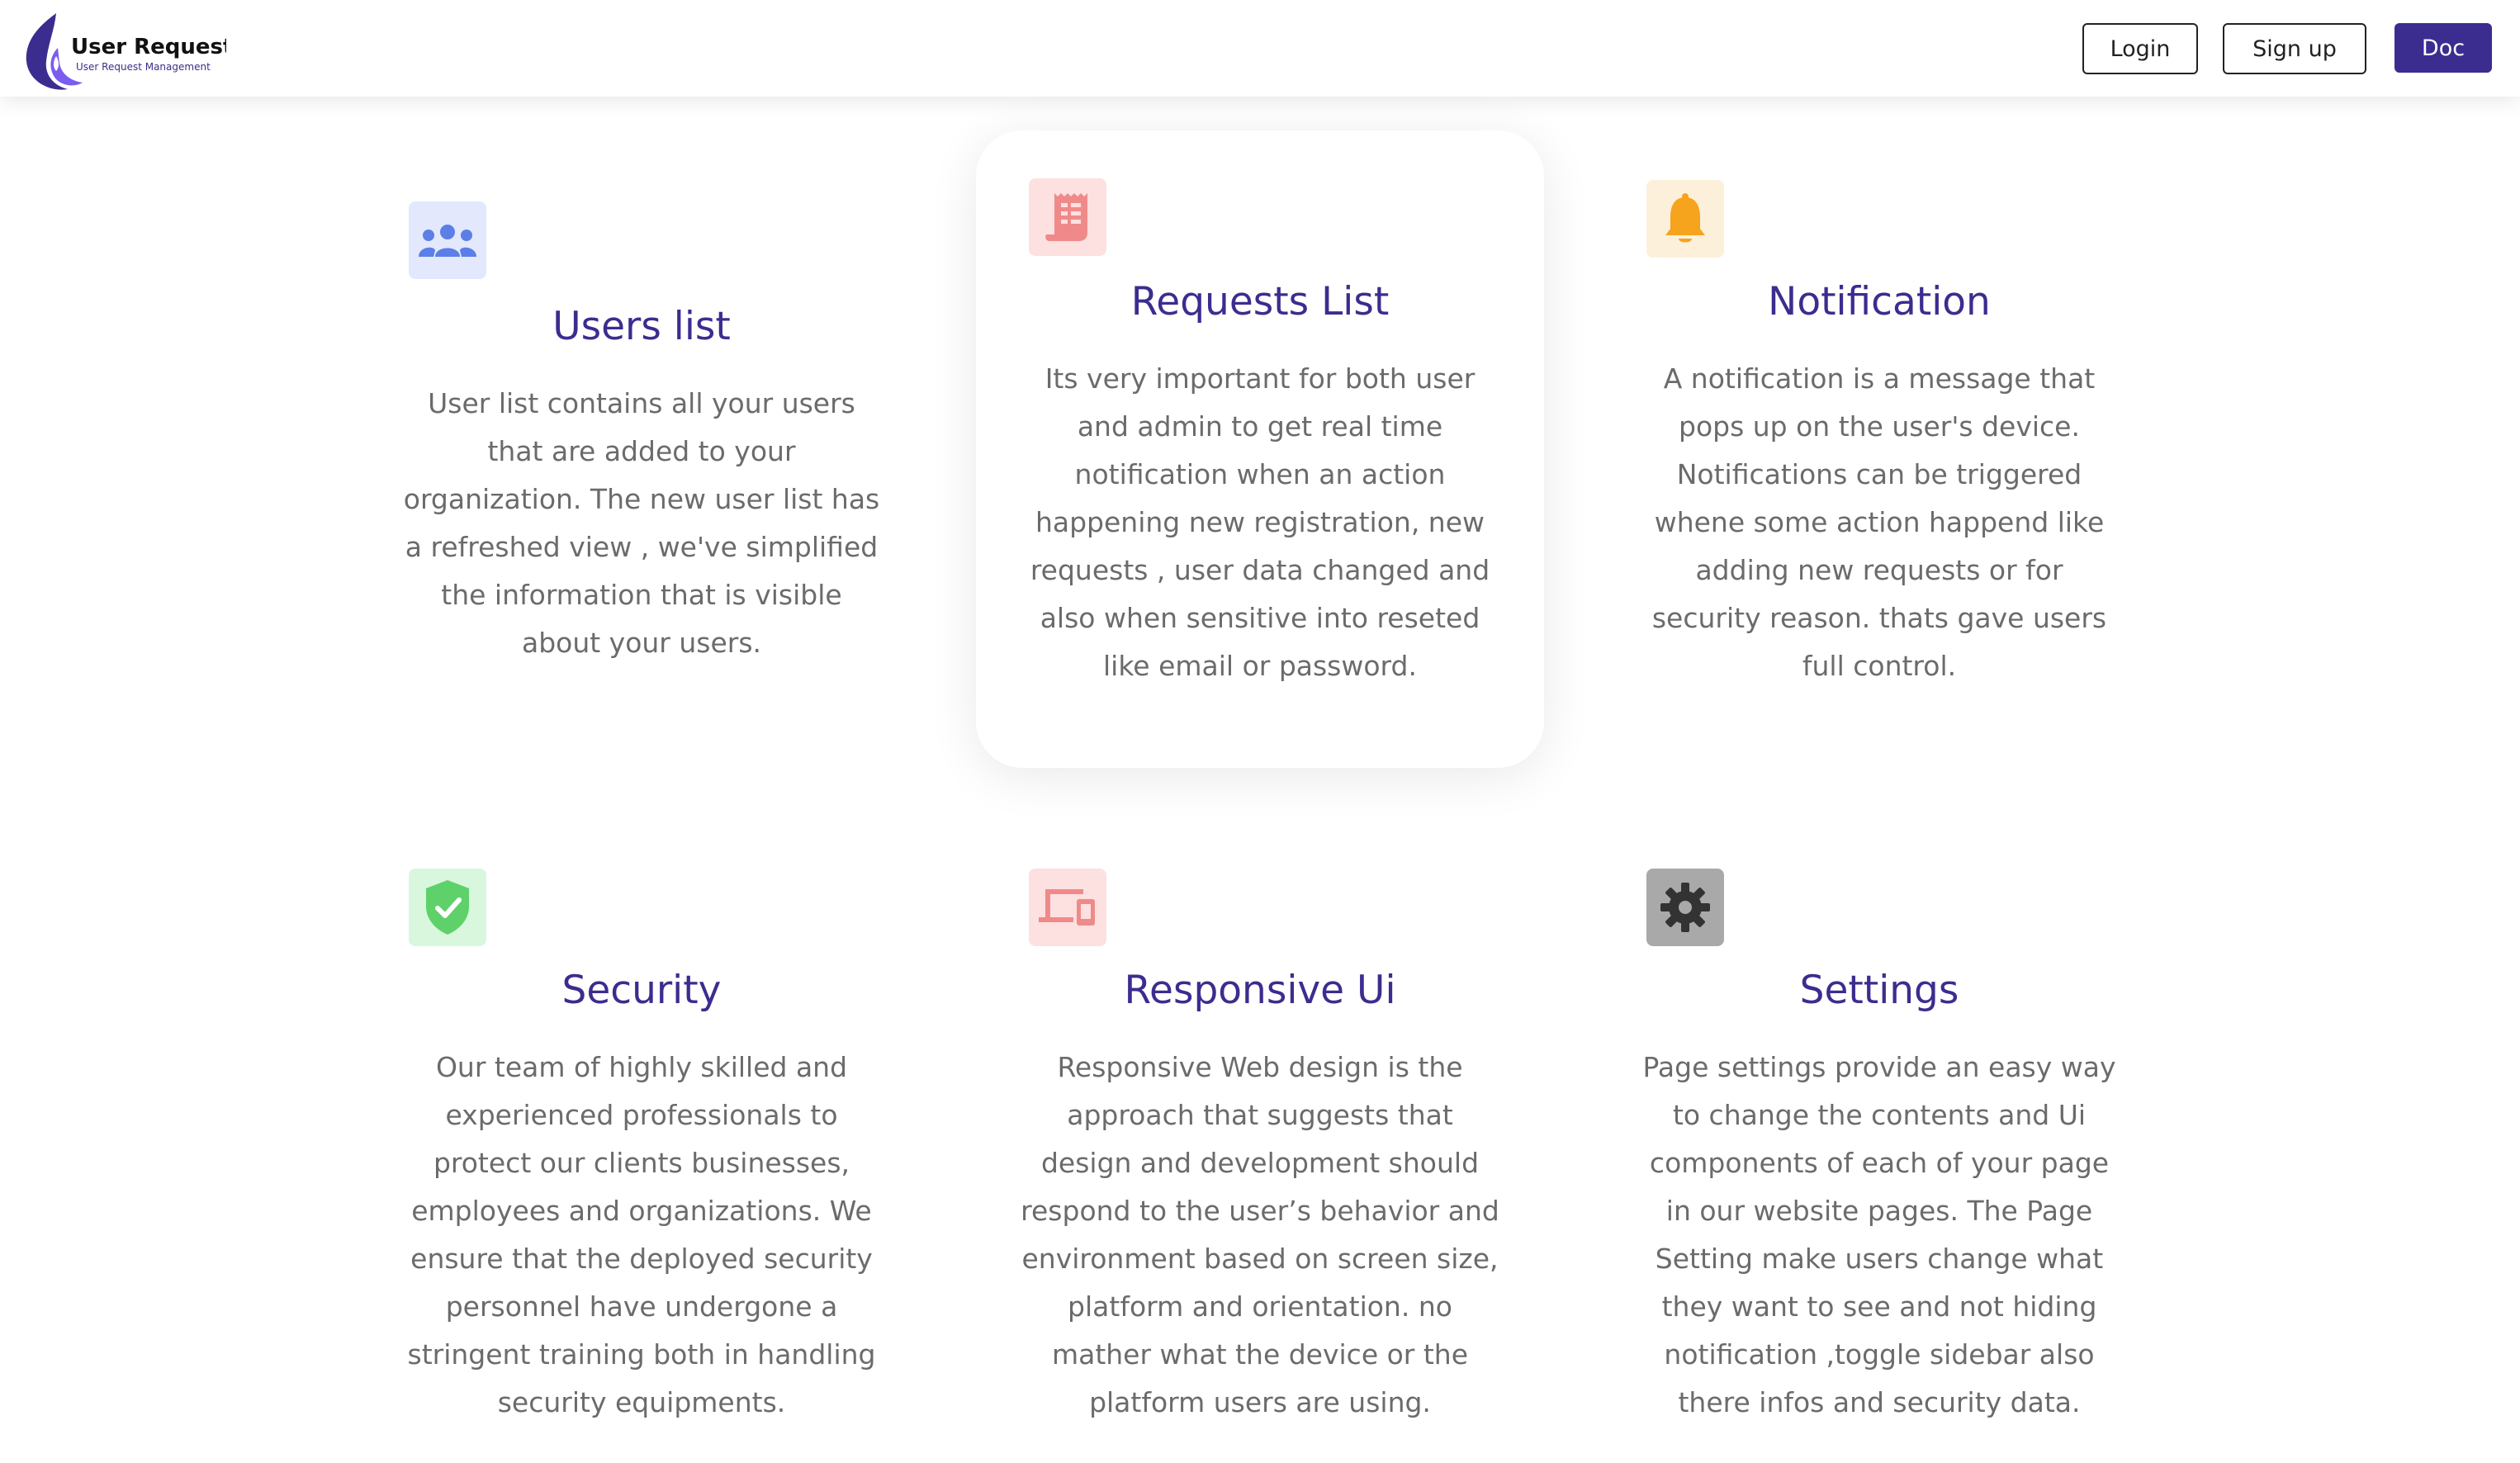  Describe the element at coordinates (1685, 219) in the screenshot. I see `bell-icon` at that location.